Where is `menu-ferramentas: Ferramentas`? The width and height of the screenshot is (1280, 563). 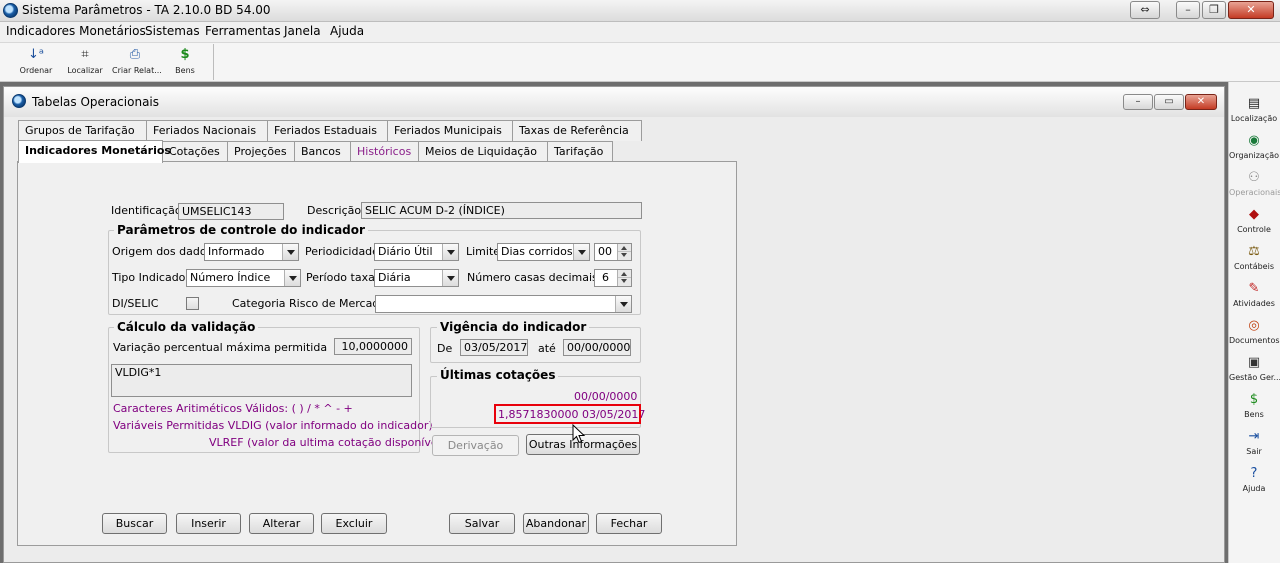 menu-ferramentas: Ferramentas is located at coordinates (243, 31).